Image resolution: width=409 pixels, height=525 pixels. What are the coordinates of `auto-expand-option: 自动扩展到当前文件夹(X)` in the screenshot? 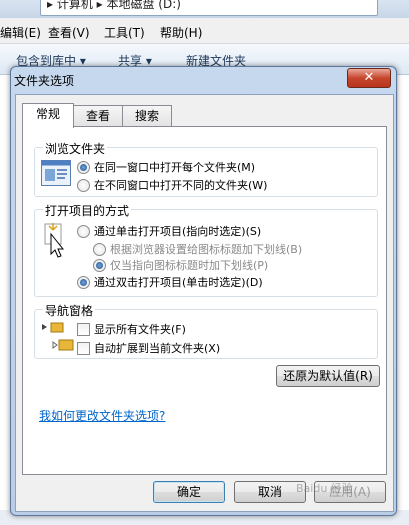 It's located at (148, 348).